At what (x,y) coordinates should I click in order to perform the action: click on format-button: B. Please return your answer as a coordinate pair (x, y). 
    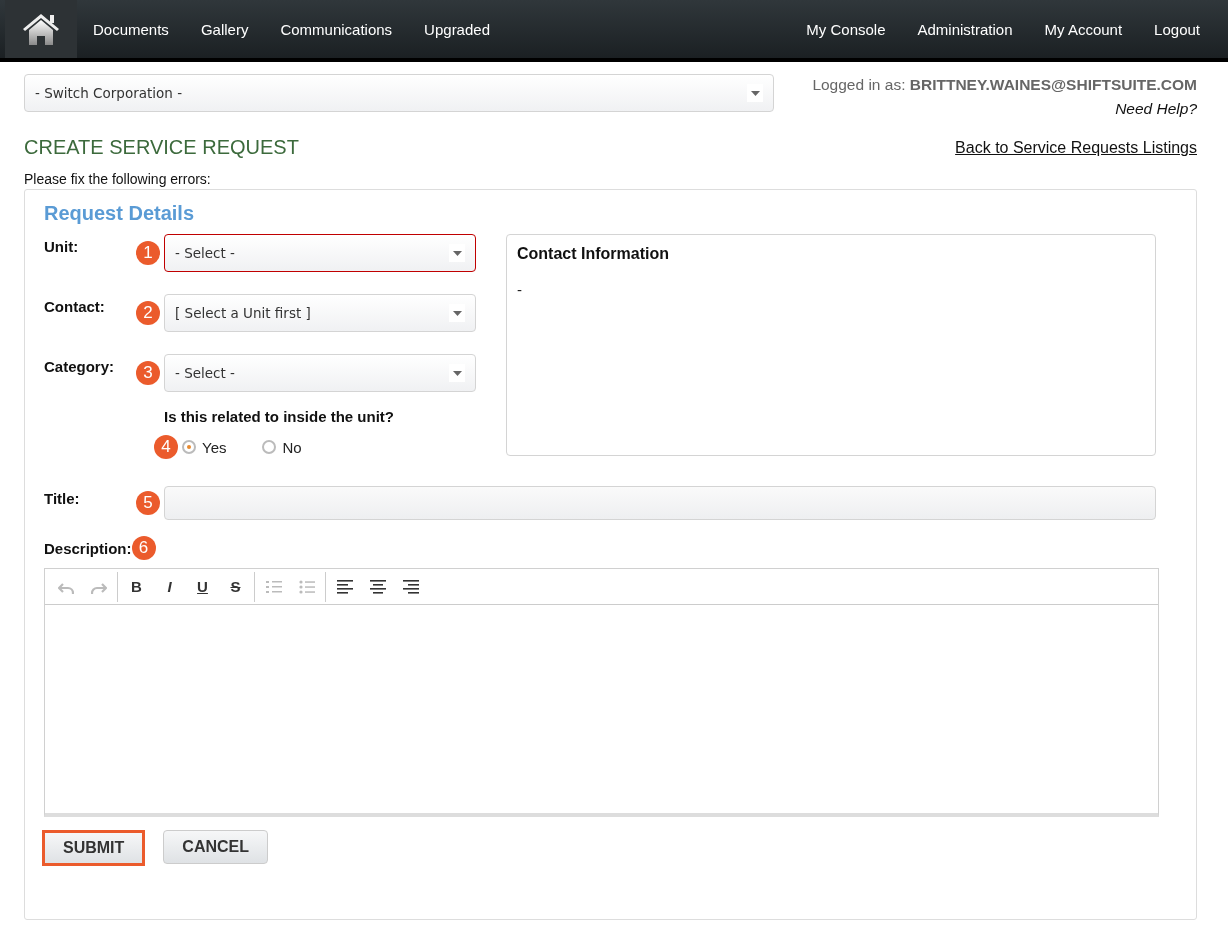
    Looking at the image, I should click on (136, 586).